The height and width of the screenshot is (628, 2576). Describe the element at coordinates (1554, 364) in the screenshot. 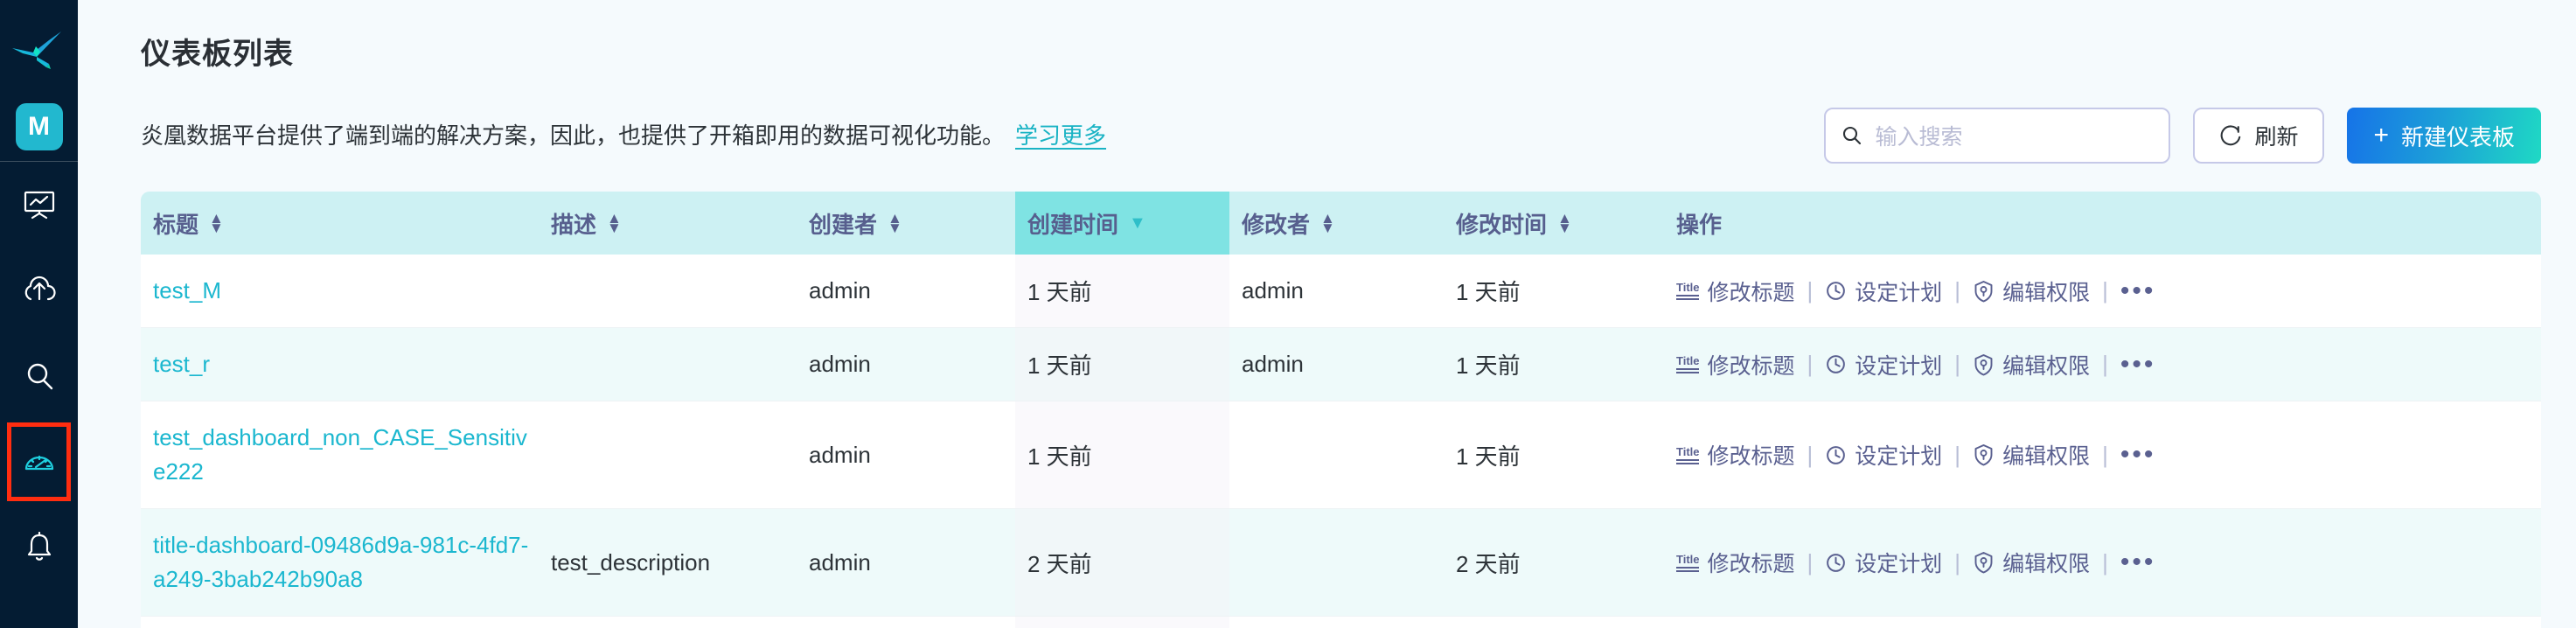

I see `cell-modified-time: 1 天前` at that location.